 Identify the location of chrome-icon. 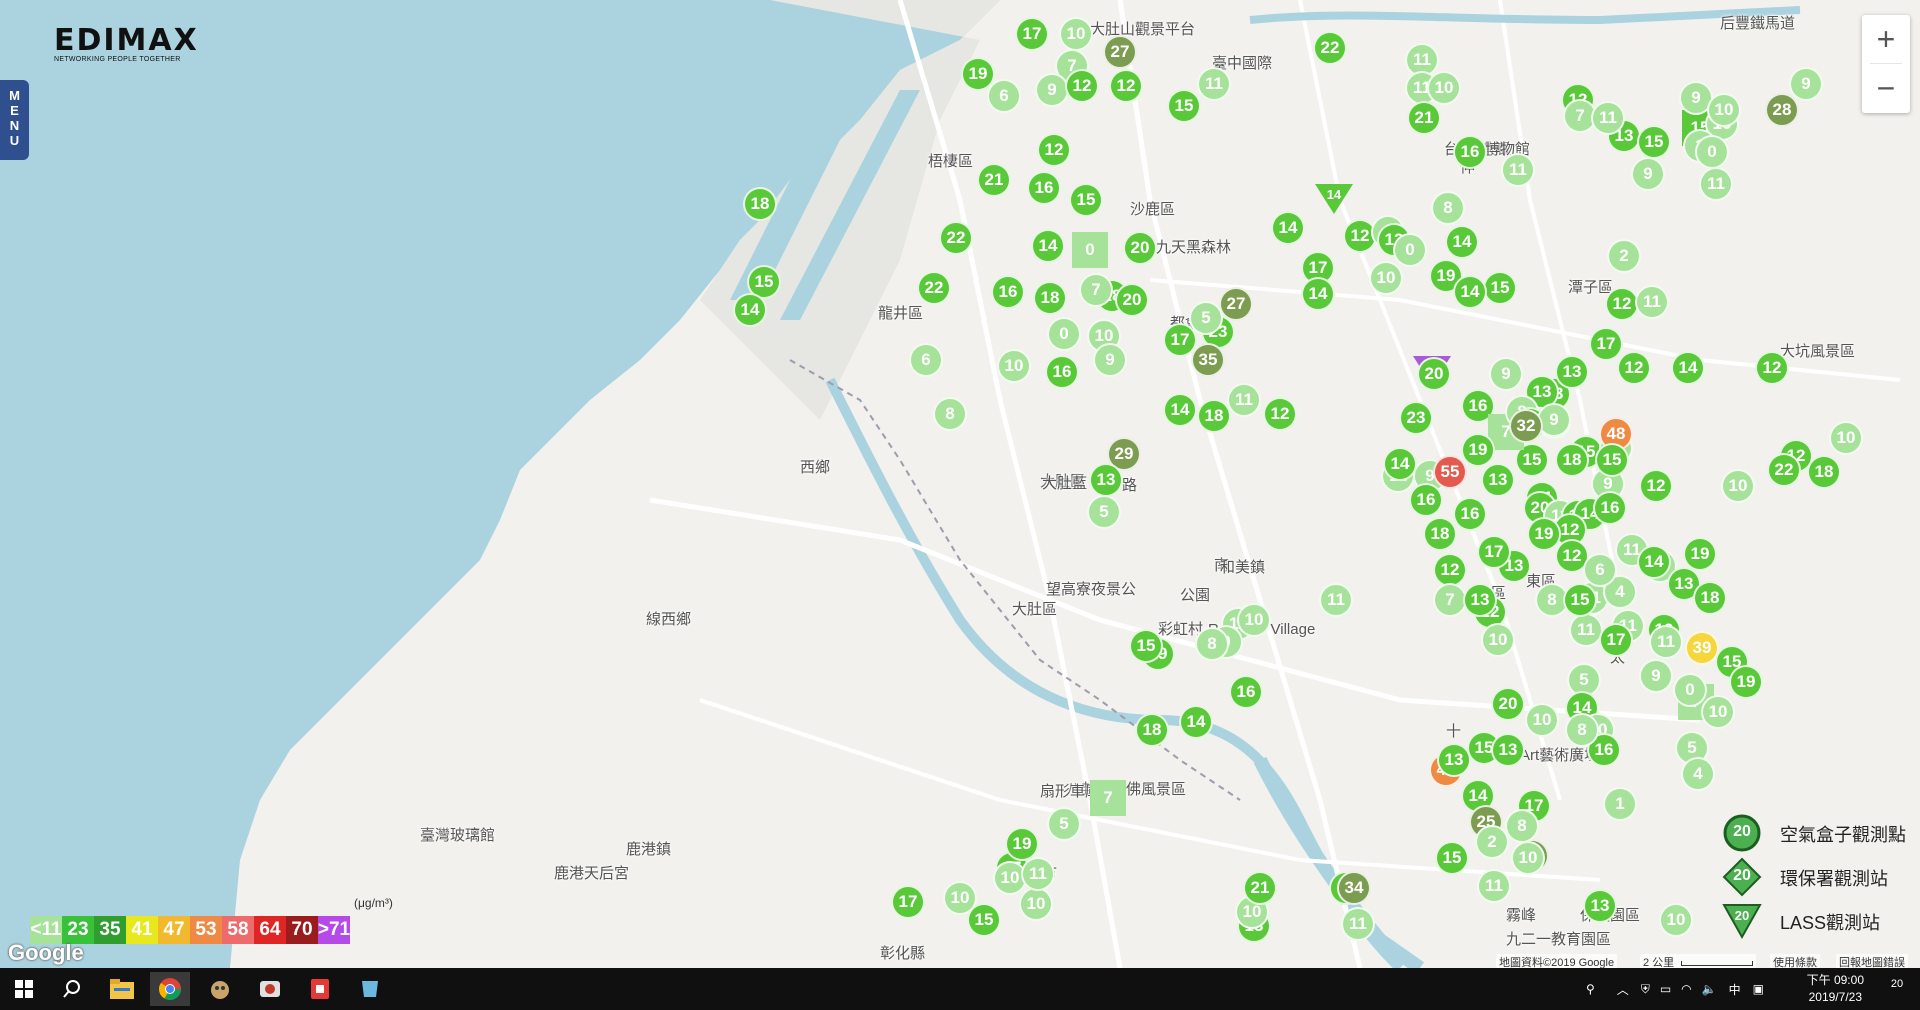
(170, 989).